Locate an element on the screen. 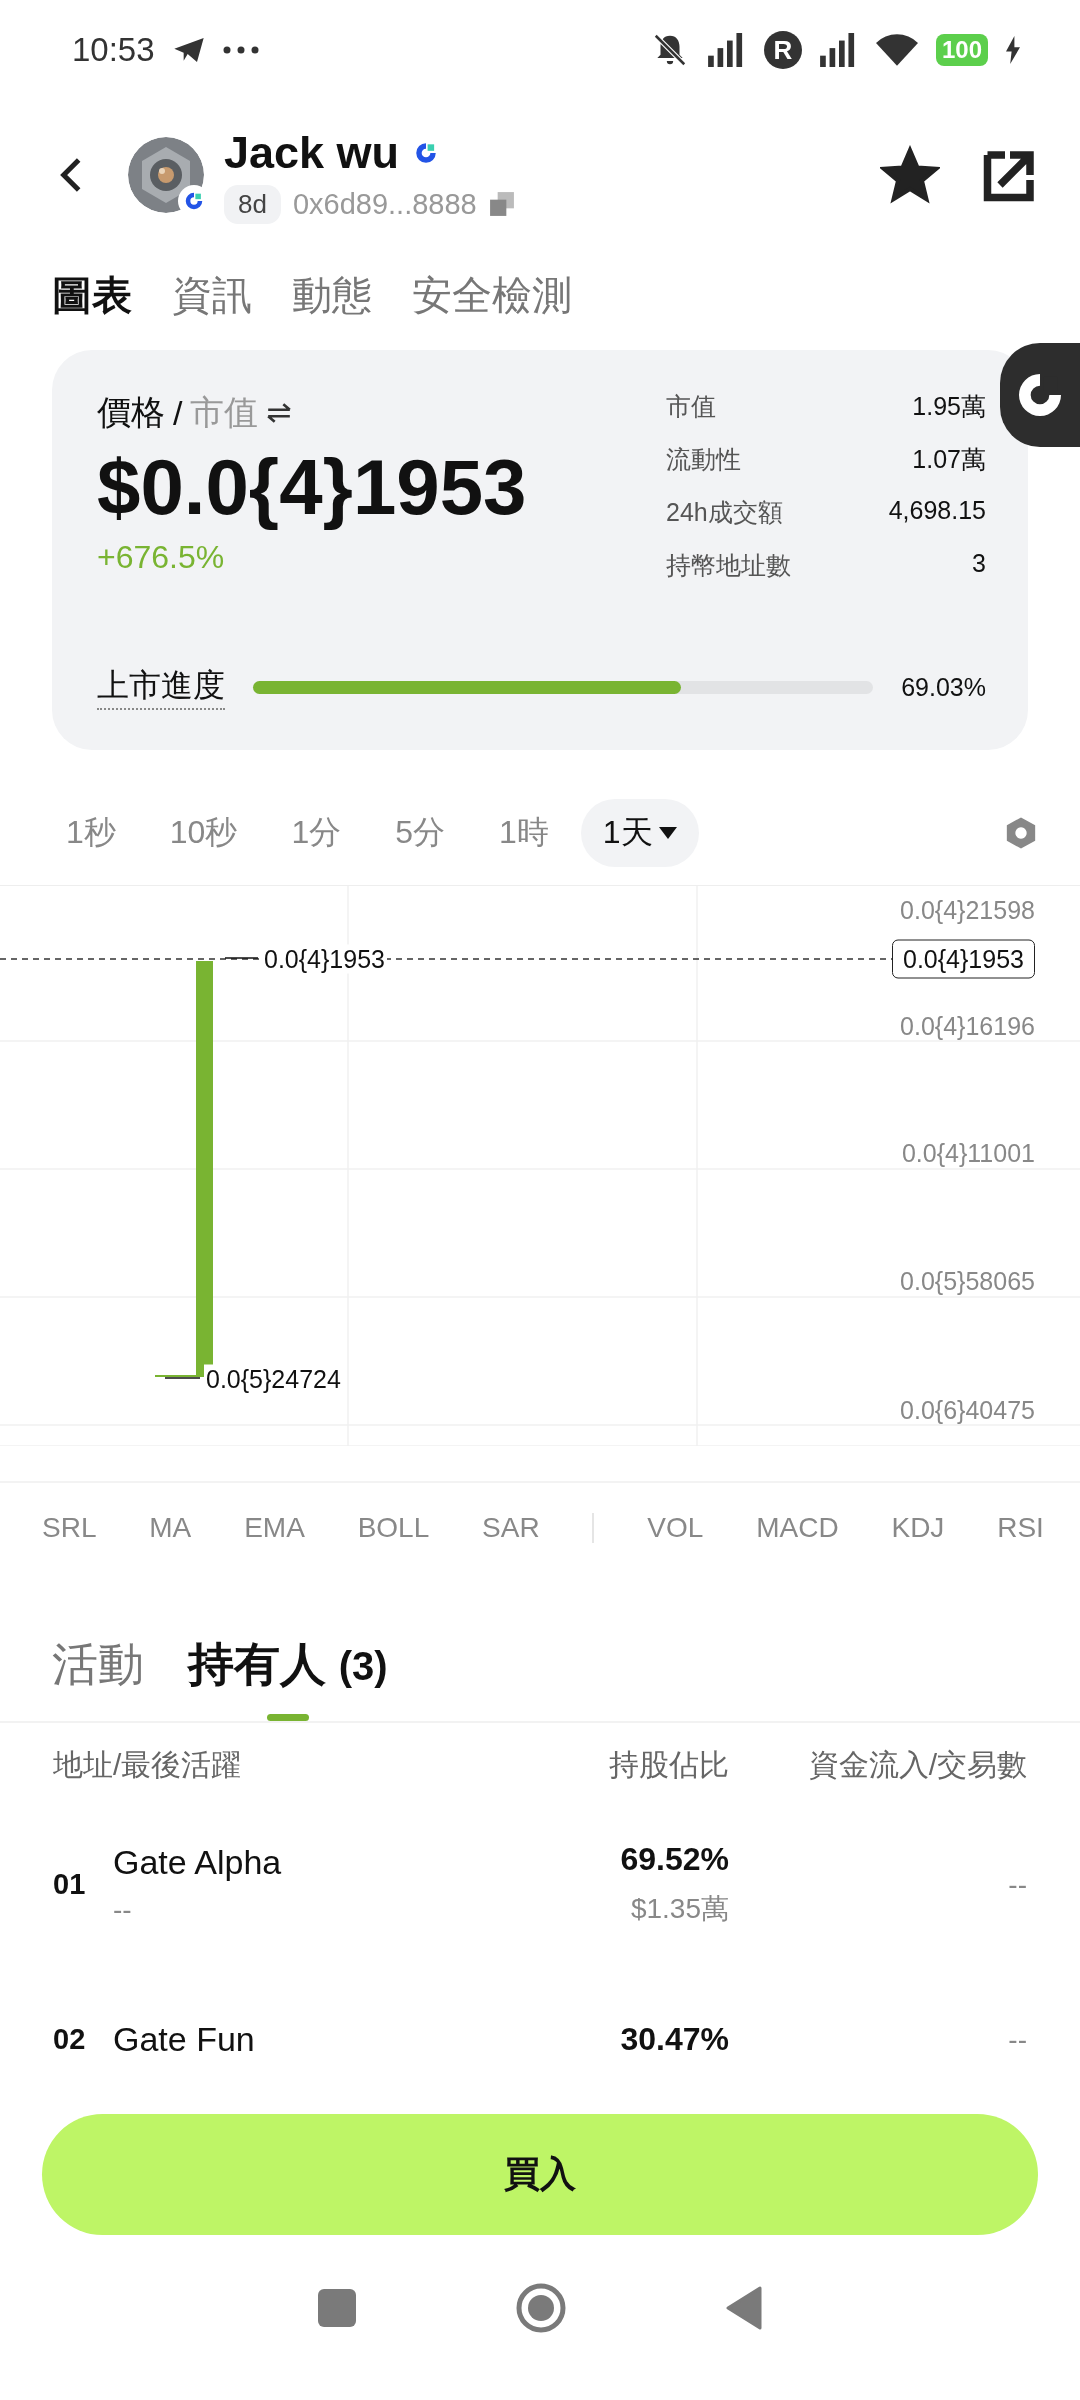 The width and height of the screenshot is (1080, 2400). floating-button is located at coordinates (1040, 395).